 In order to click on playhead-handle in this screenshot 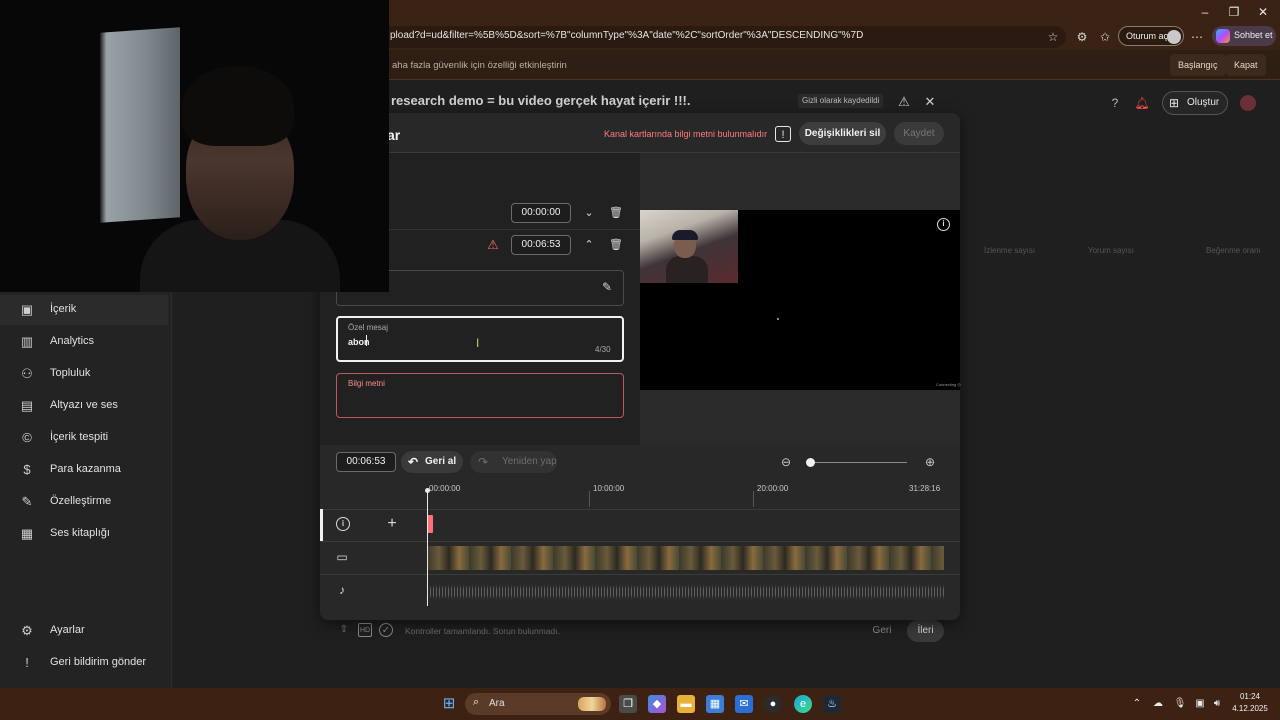, I will do `click(427, 490)`.